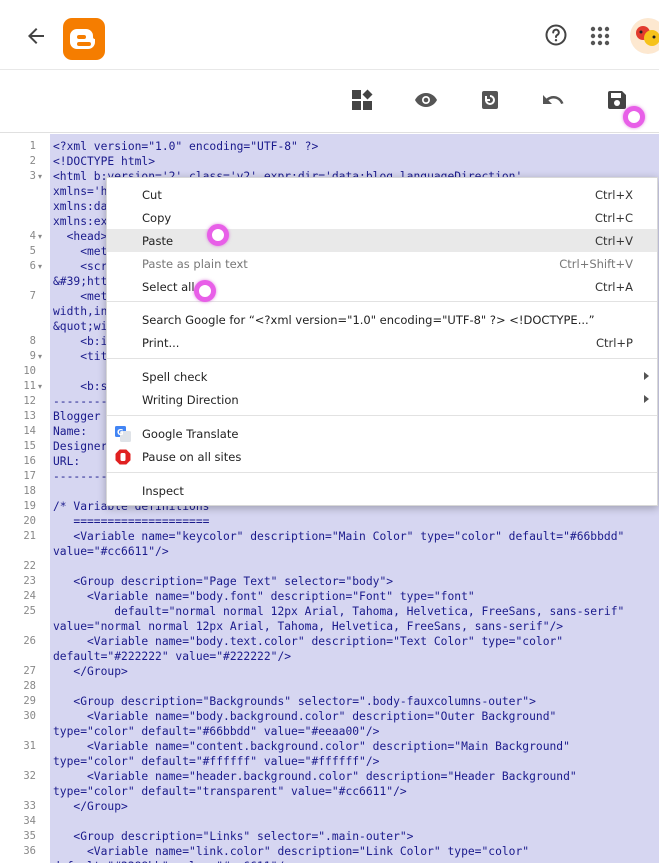  I want to click on line-number: 7, so click(32, 296).